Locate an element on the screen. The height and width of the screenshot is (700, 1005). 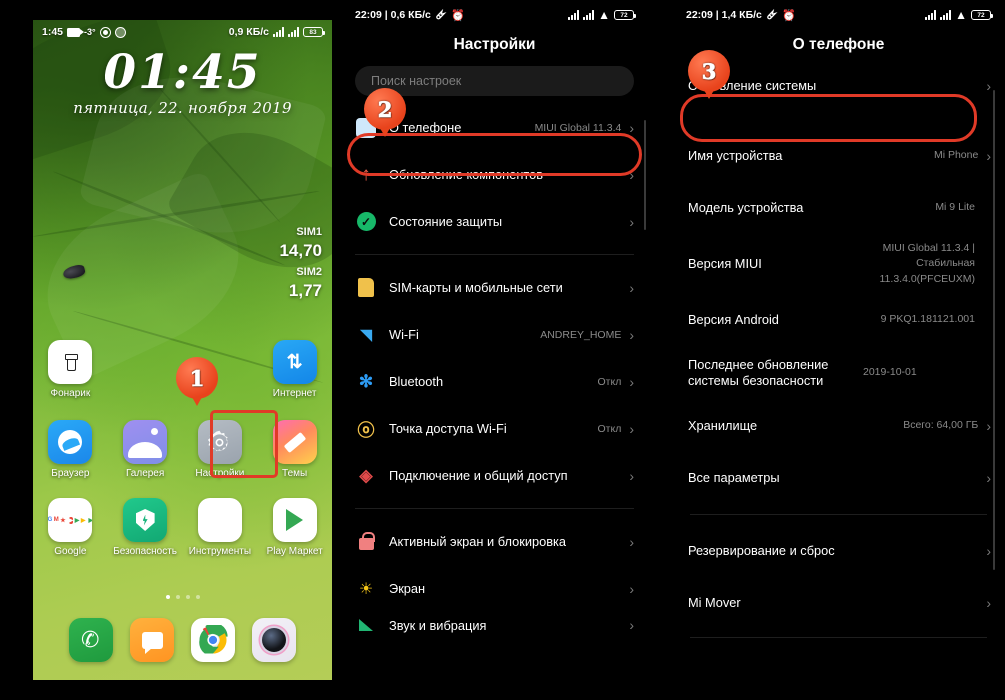
app-themes: Темы is located at coordinates (294, 449).